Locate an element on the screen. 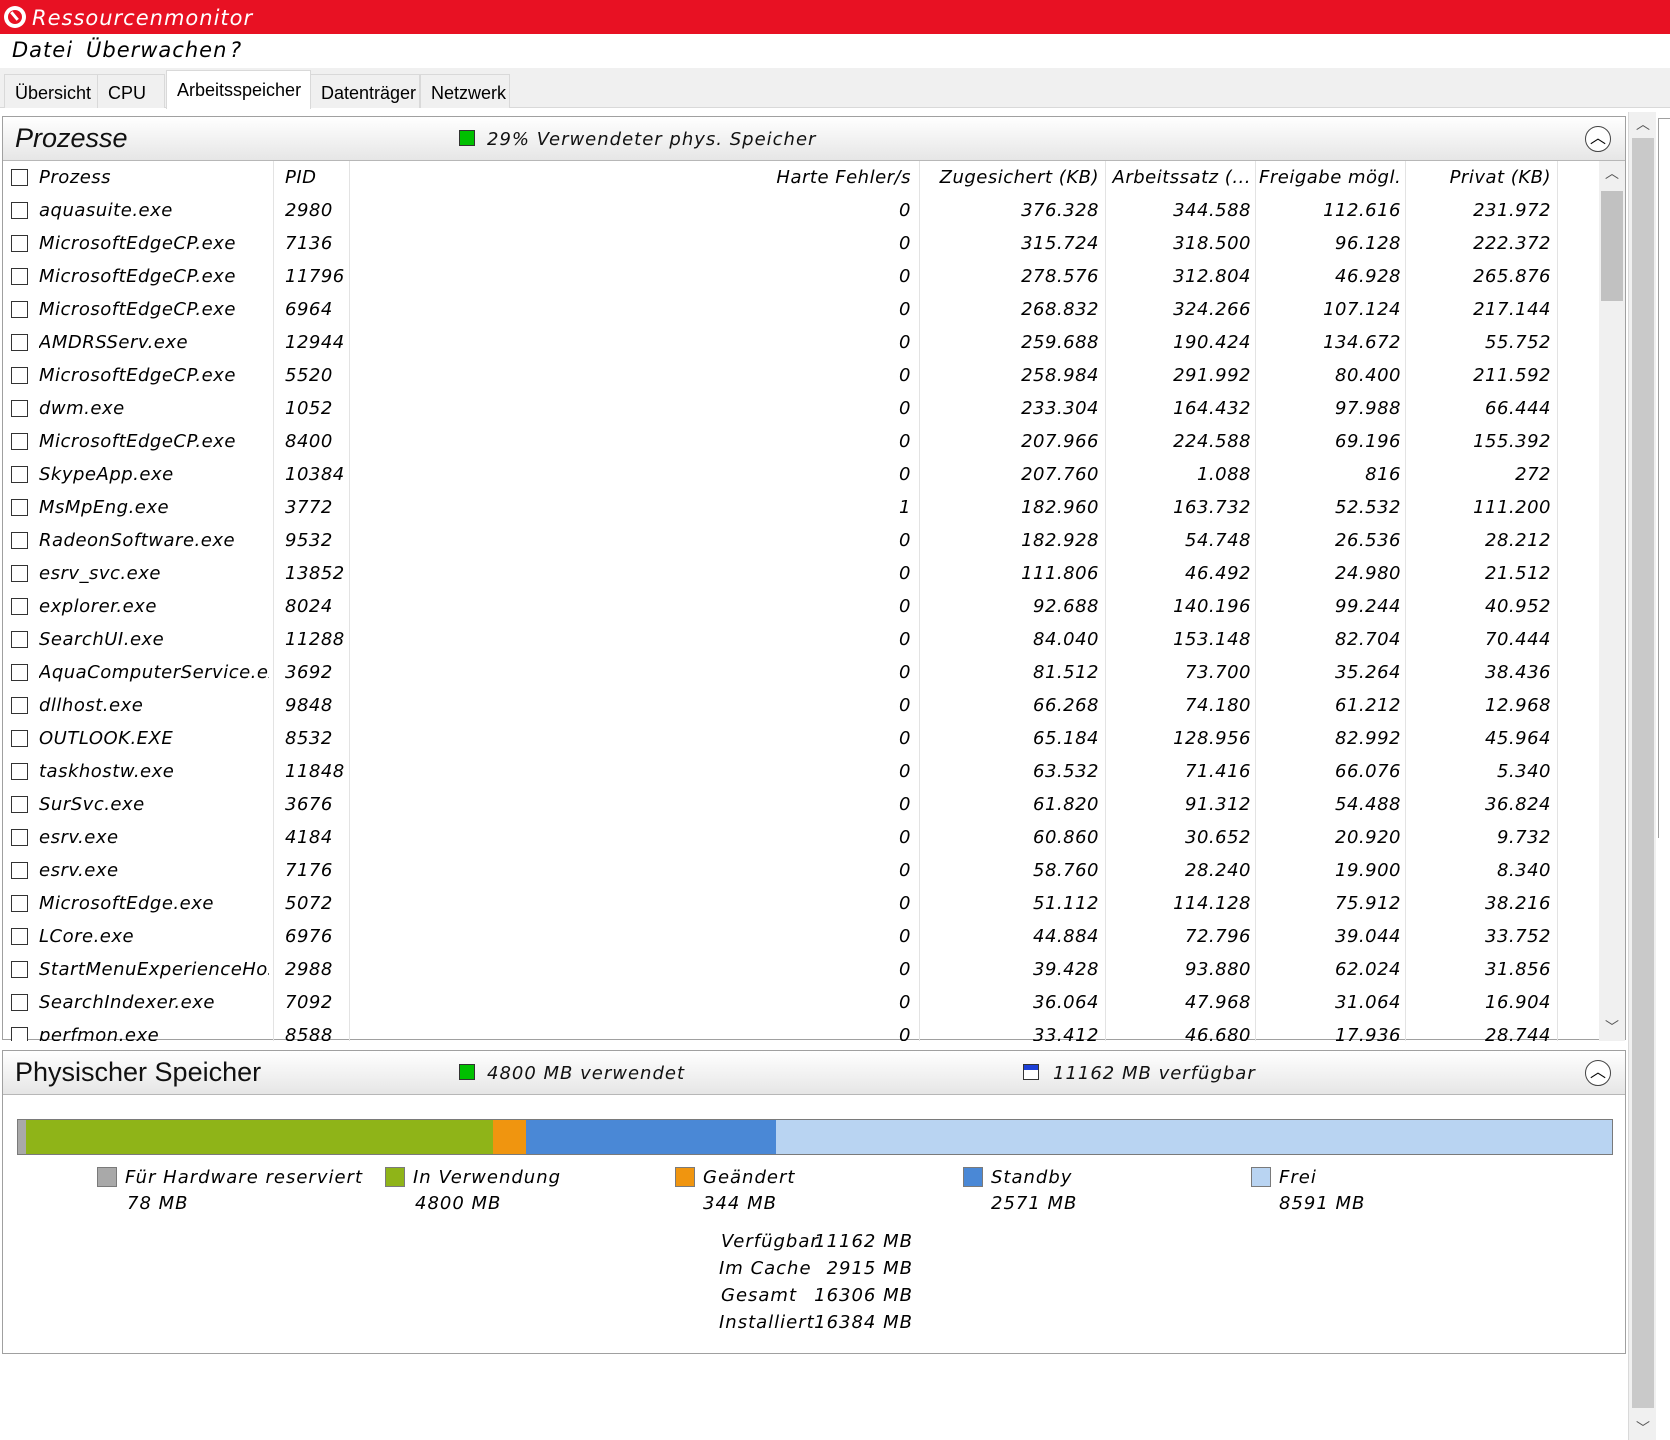 The image size is (1670, 1440). table-row: dwm.exe 1052 0 233.304 164.432 97.988 66.444 is located at coordinates (801, 408).